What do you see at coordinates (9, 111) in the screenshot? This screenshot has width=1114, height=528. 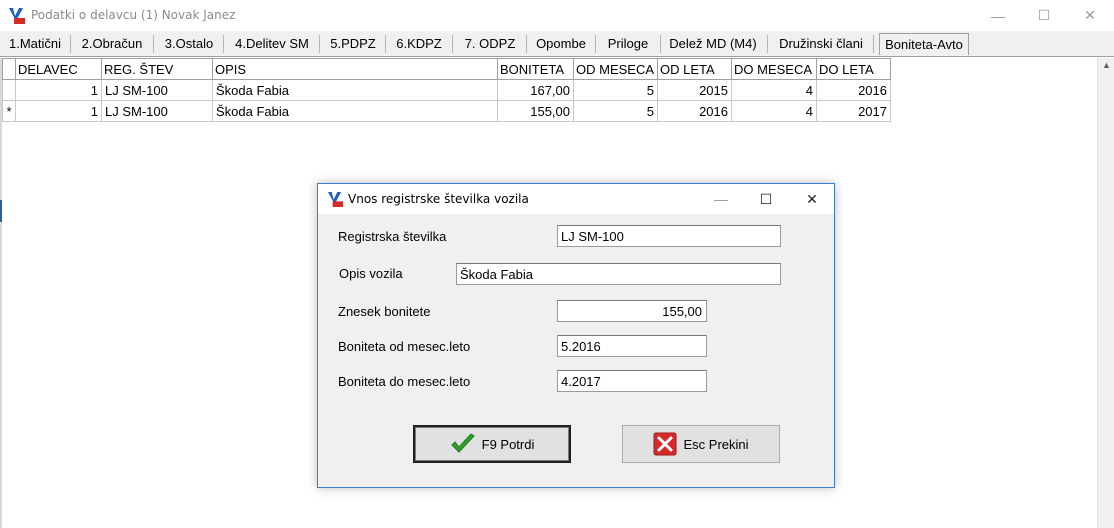 I see `row-indicator: *` at bounding box center [9, 111].